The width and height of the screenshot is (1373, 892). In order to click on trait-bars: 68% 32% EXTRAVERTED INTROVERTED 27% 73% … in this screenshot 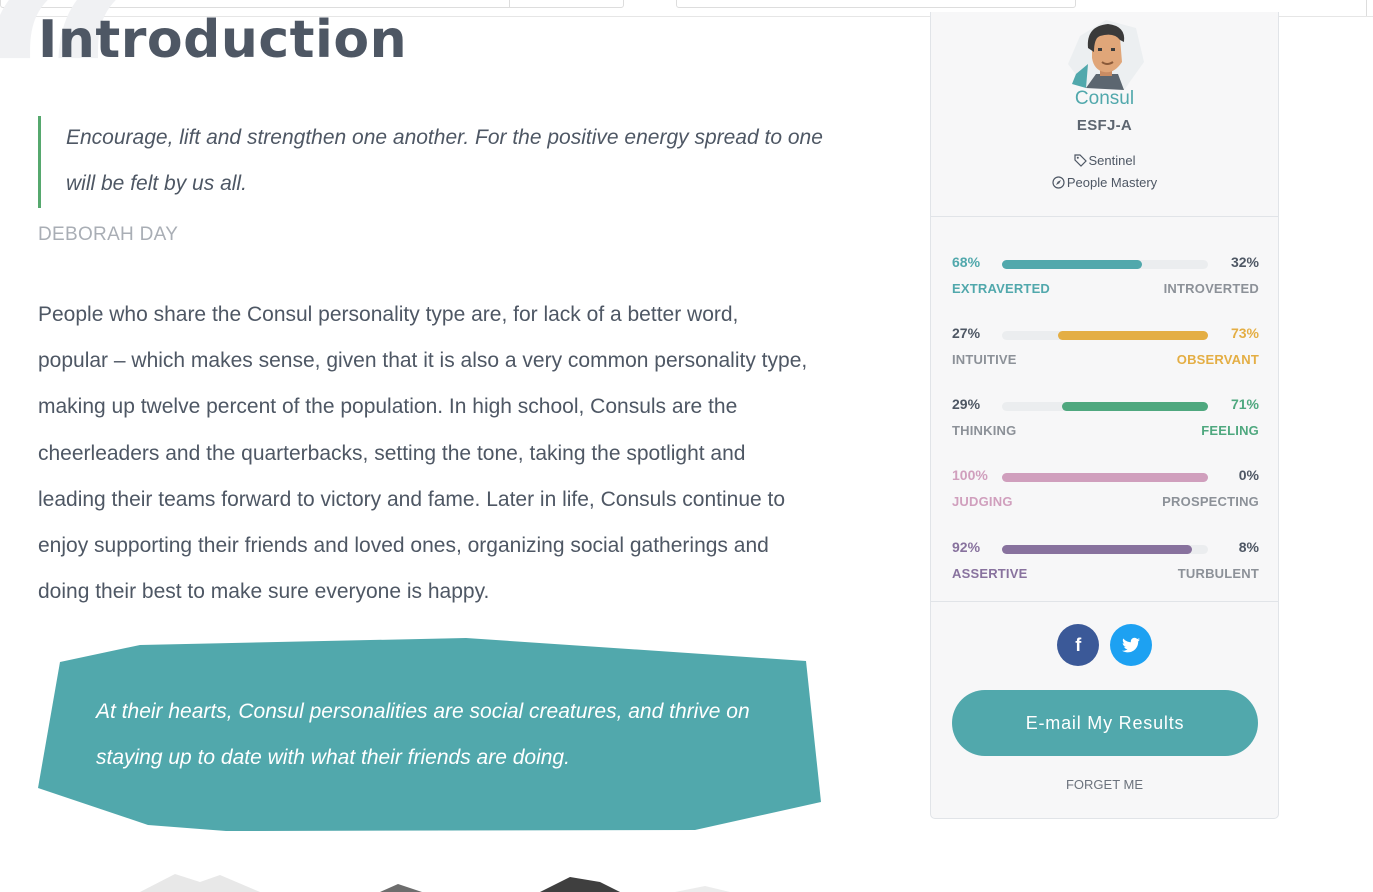, I will do `click(1104, 409)`.